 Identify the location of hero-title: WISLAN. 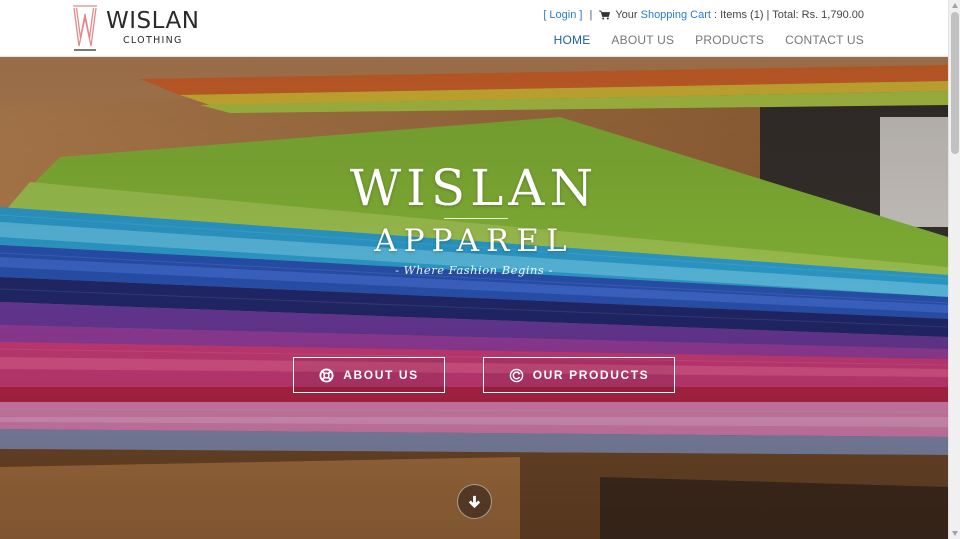
(474, 188).